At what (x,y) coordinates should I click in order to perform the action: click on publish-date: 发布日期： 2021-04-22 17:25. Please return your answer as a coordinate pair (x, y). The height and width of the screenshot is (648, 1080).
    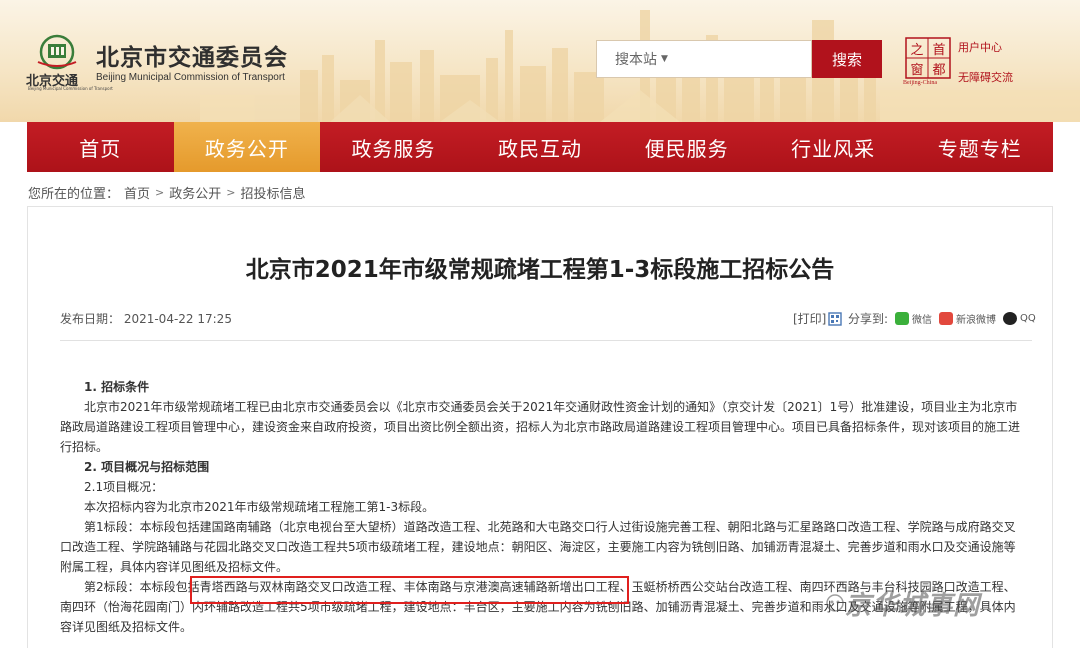
    Looking at the image, I should click on (146, 319).